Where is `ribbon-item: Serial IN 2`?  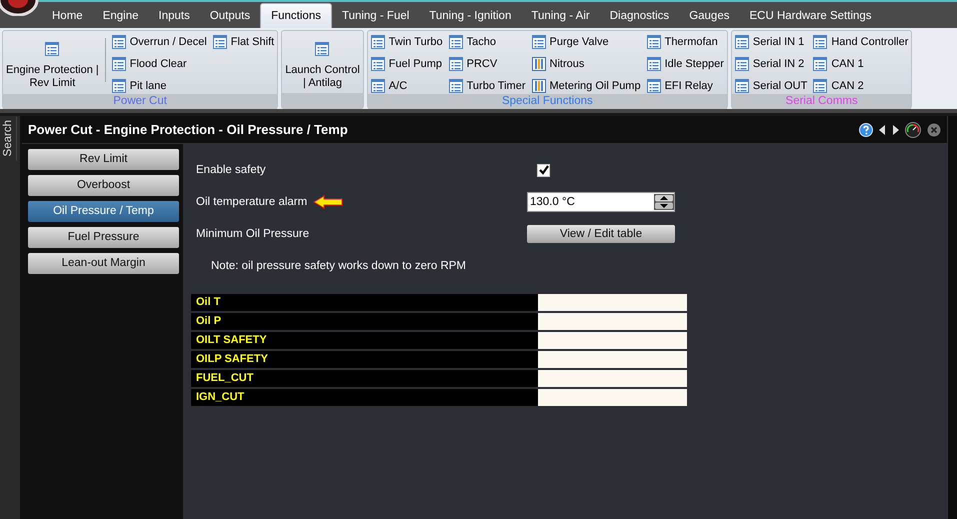
ribbon-item: Serial IN 2 is located at coordinates (771, 64).